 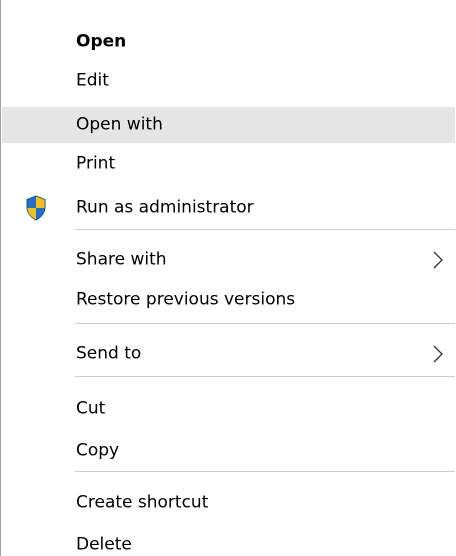 I want to click on menu-item-delete: Delete, so click(x=228, y=541).